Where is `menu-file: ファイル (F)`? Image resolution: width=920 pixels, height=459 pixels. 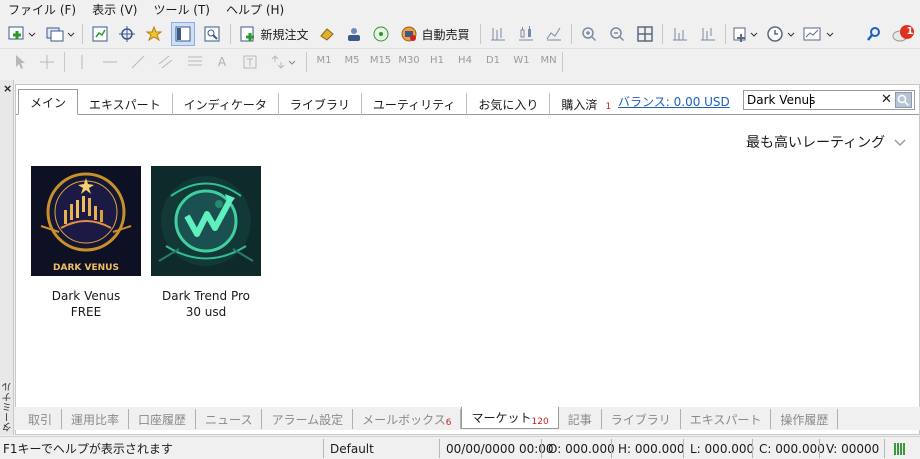
menu-file: ファイル (F) is located at coordinates (42, 10).